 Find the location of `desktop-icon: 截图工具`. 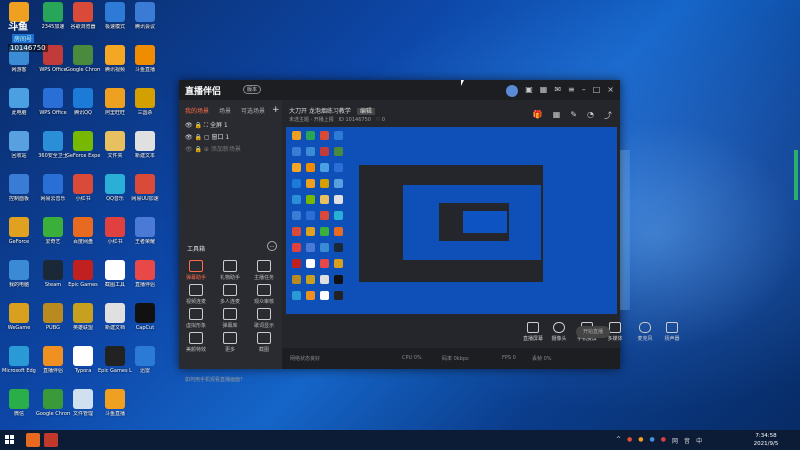

desktop-icon: 截图工具 is located at coordinates (115, 282).